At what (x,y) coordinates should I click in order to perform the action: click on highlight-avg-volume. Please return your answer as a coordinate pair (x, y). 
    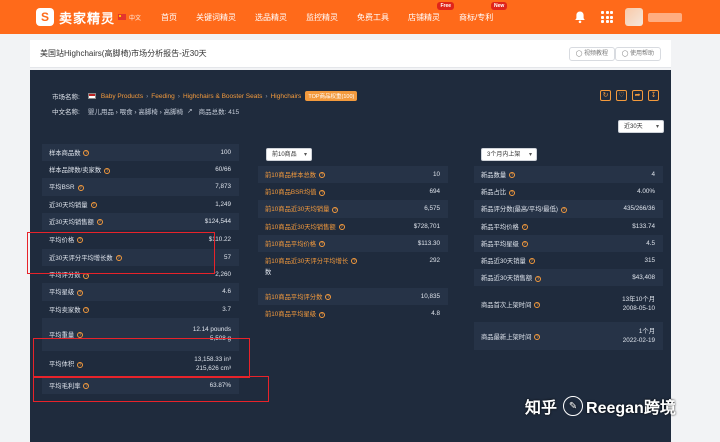
    Looking at the image, I should click on (151, 389).